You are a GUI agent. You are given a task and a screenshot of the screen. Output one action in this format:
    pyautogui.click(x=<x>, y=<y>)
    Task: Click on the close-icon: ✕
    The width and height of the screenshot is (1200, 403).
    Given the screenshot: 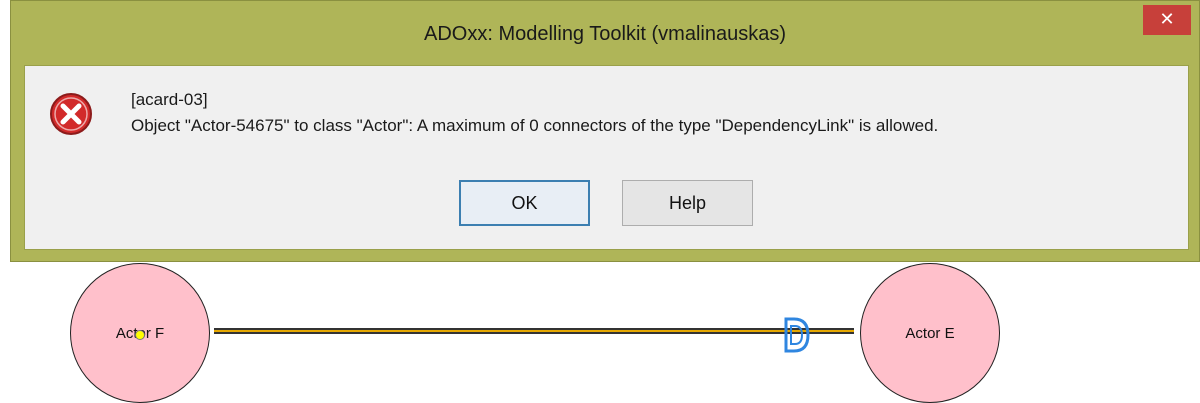 What is the action you would take?
    pyautogui.click(x=1167, y=19)
    